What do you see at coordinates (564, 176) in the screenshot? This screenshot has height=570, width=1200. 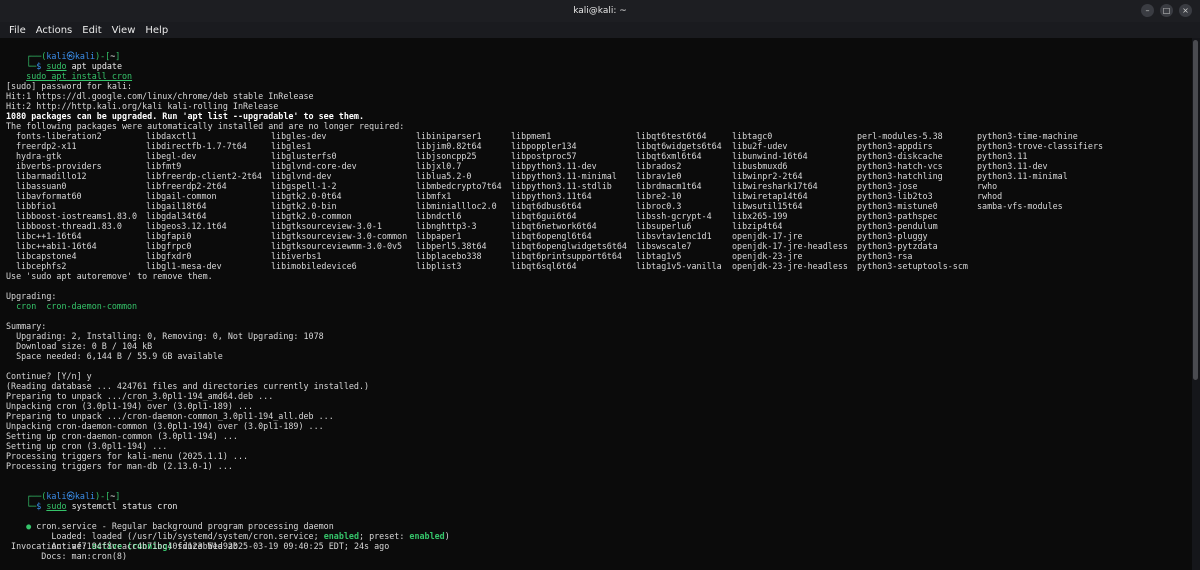 I see `package-name: libpython3.11-minimal` at bounding box center [564, 176].